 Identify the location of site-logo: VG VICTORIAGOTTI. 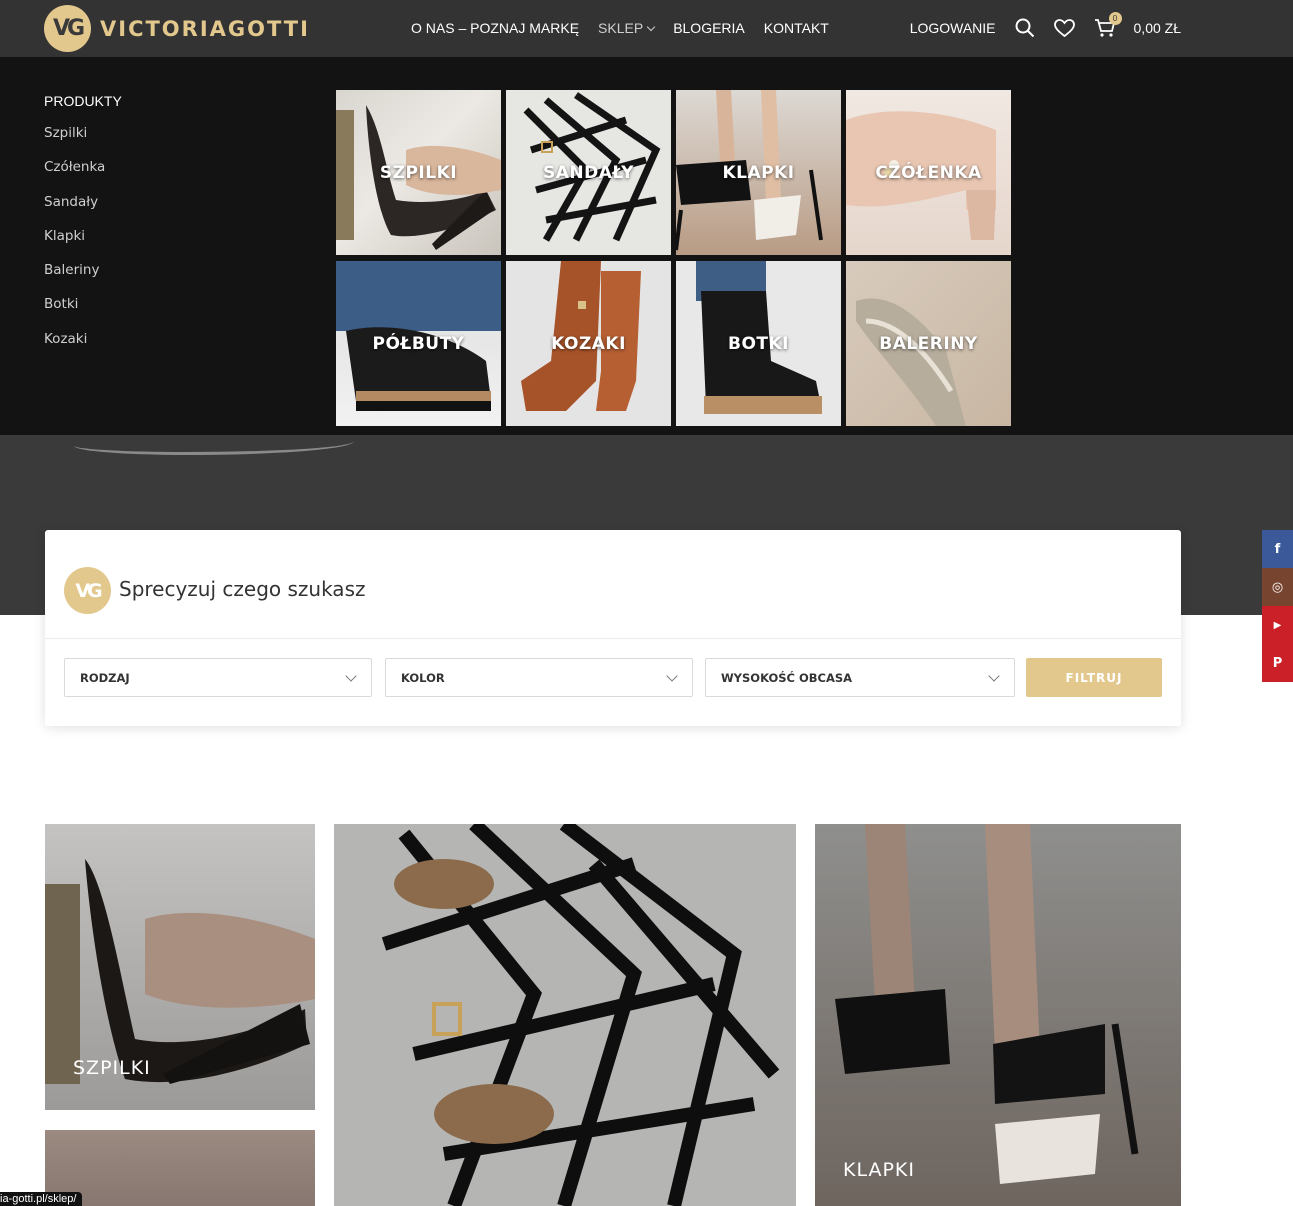
(177, 28).